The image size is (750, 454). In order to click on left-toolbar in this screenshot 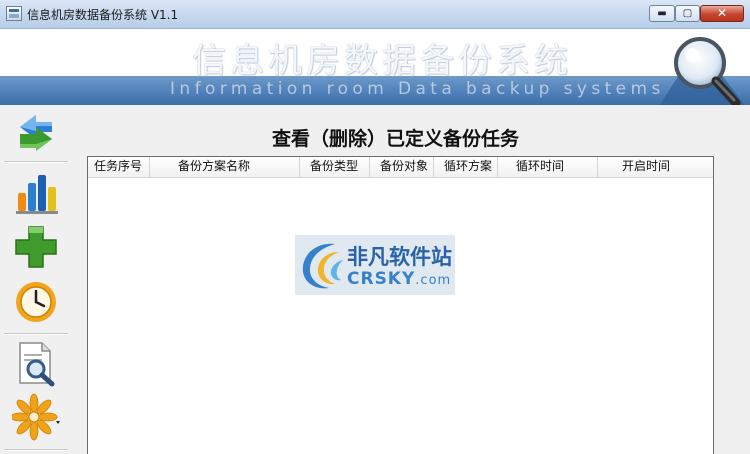, I will do `click(35, 279)`.